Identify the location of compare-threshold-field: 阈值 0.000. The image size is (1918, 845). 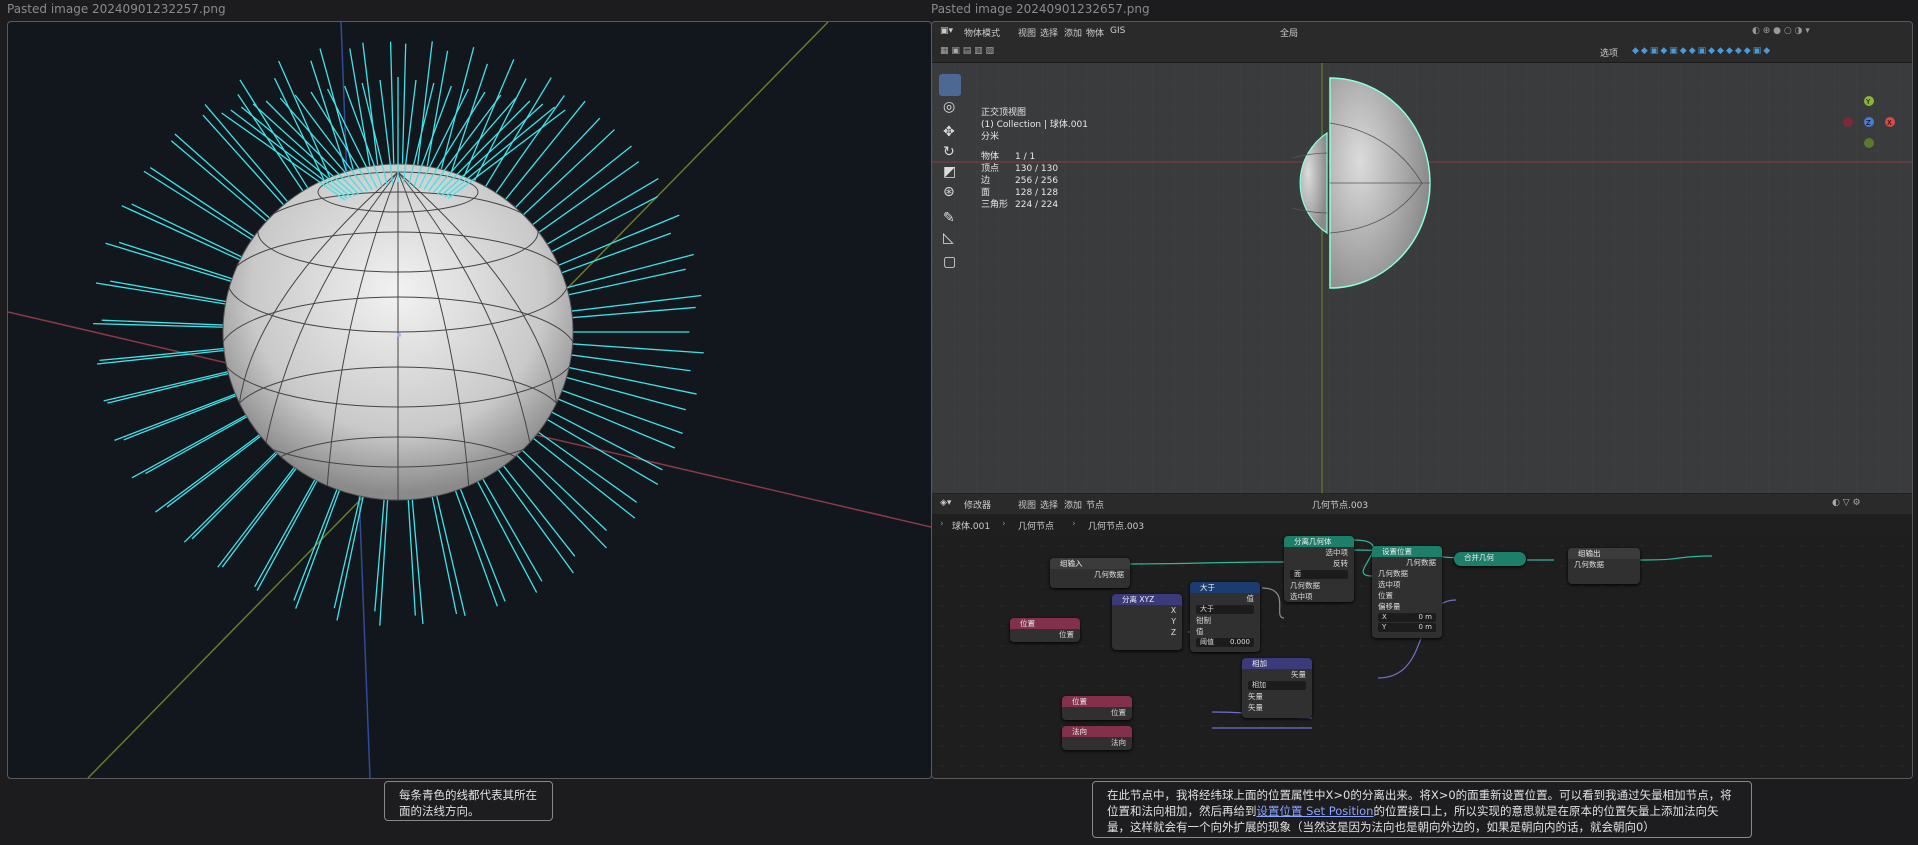
(1225, 642).